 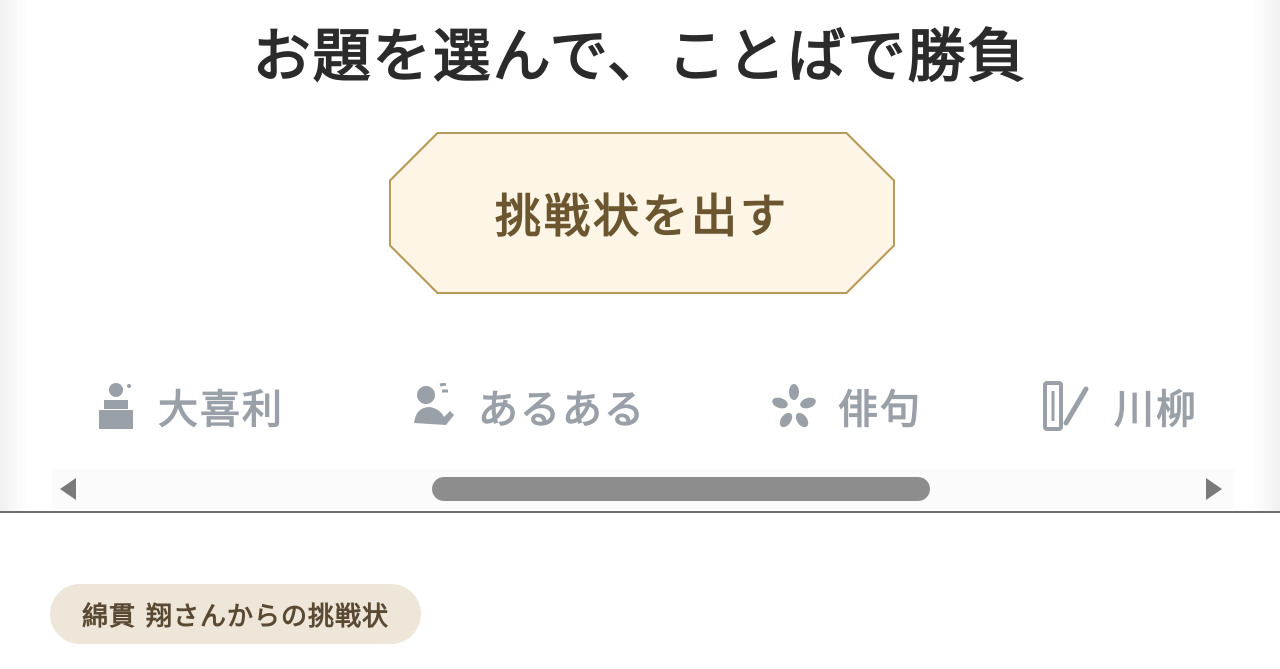 What do you see at coordinates (880, 410) in the screenshot?
I see `tab-haiku-label: 俳句` at bounding box center [880, 410].